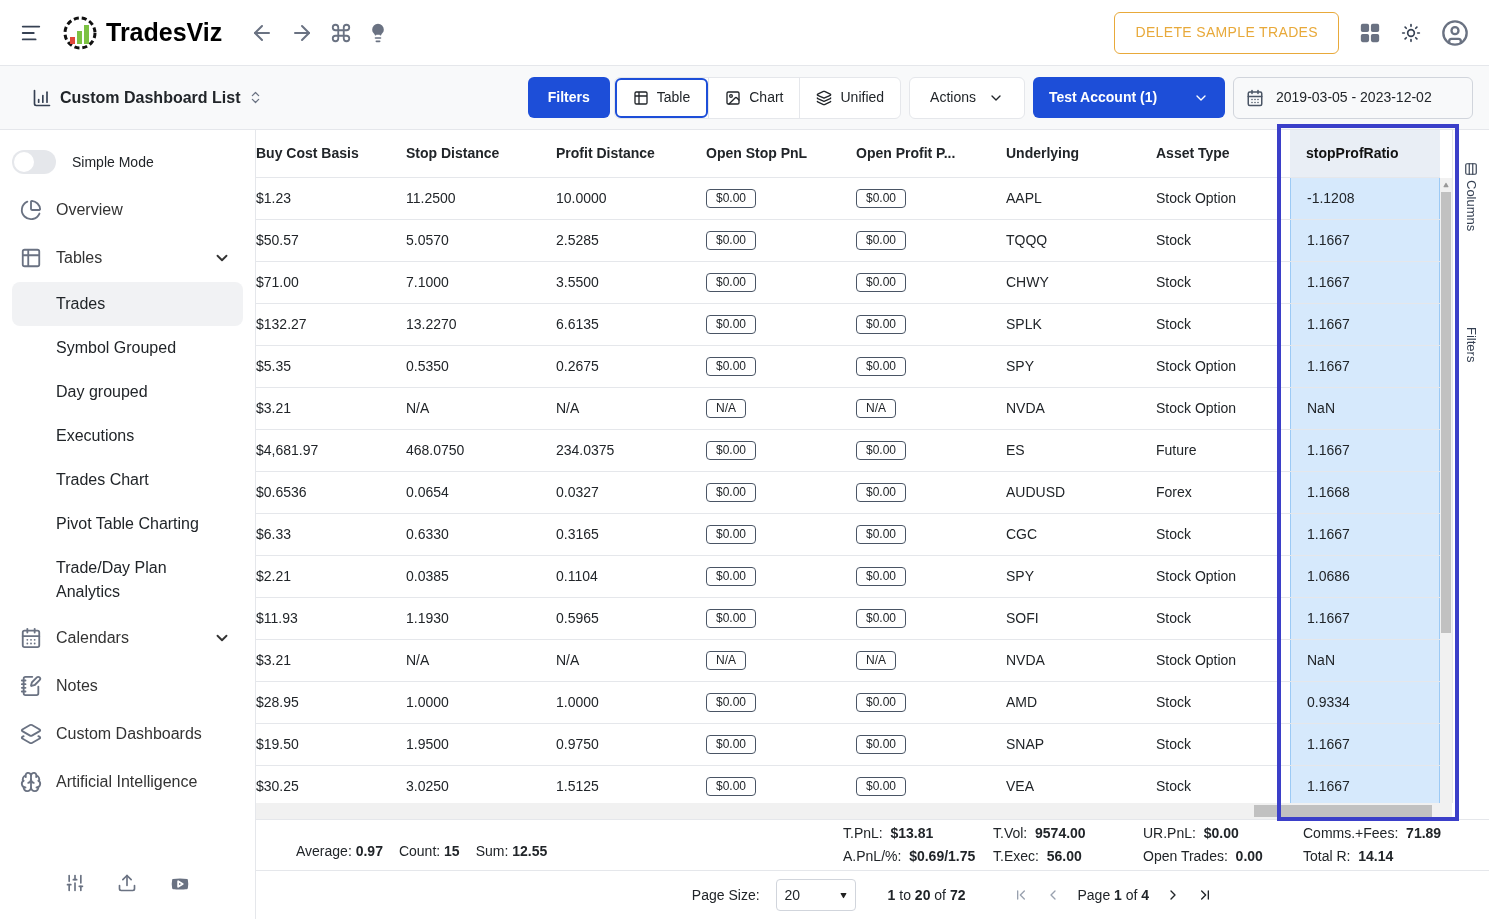  What do you see at coordinates (661, 97) in the screenshot?
I see `view-tab: Table` at bounding box center [661, 97].